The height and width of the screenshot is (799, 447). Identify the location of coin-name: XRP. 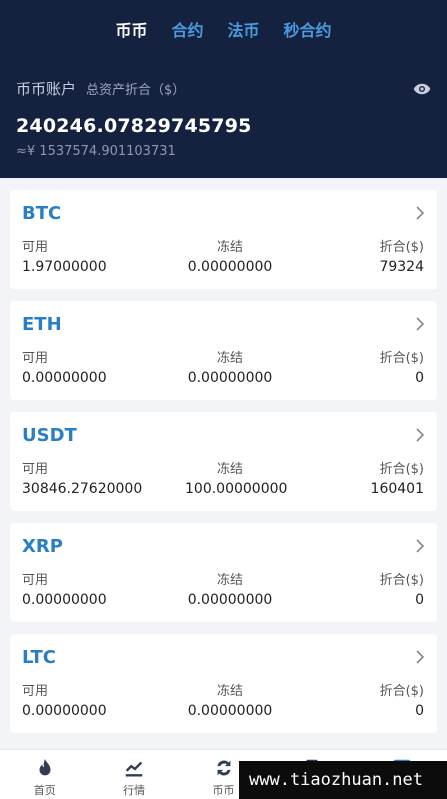
(42, 546).